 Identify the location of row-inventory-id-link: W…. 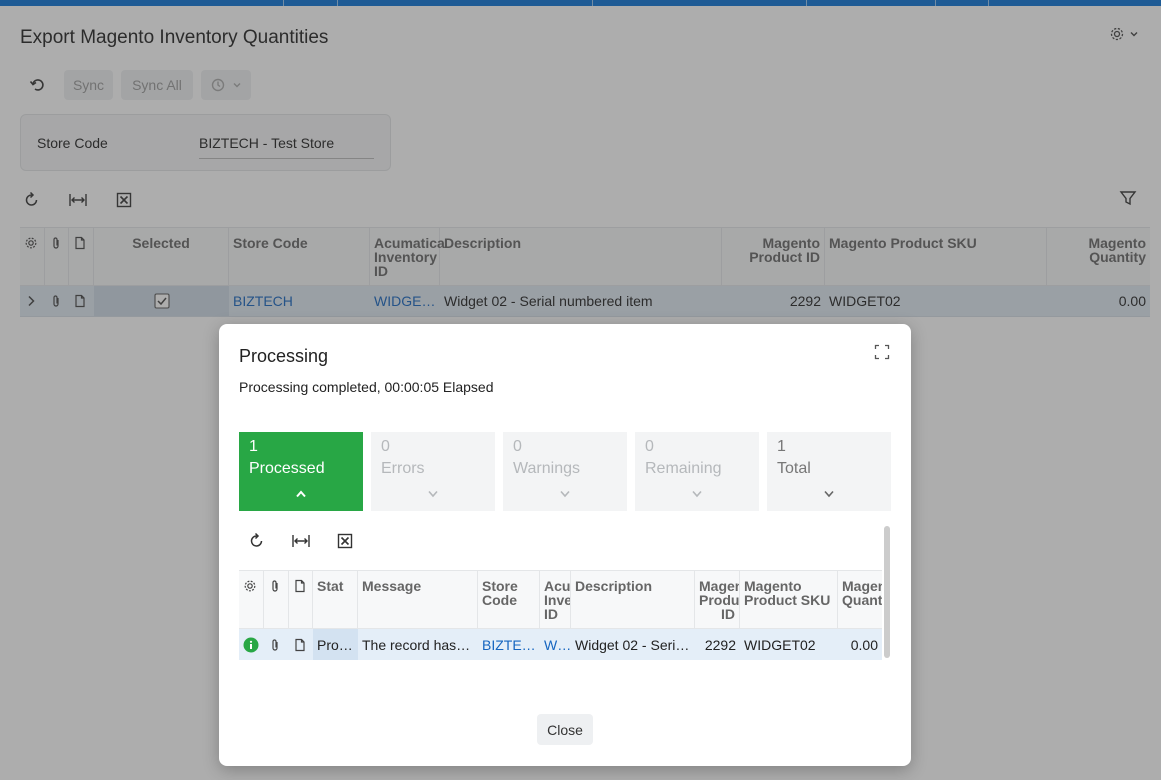
(555, 644).